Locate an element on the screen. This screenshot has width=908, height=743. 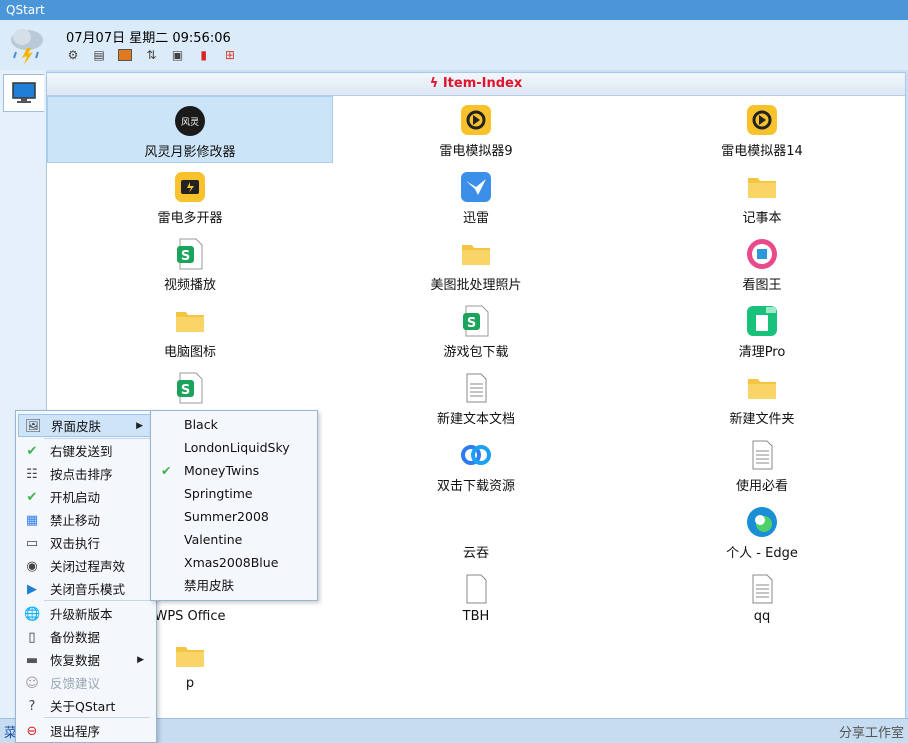
menu-item: ▬ 恢复数据 ▶ is located at coordinates (85, 660).